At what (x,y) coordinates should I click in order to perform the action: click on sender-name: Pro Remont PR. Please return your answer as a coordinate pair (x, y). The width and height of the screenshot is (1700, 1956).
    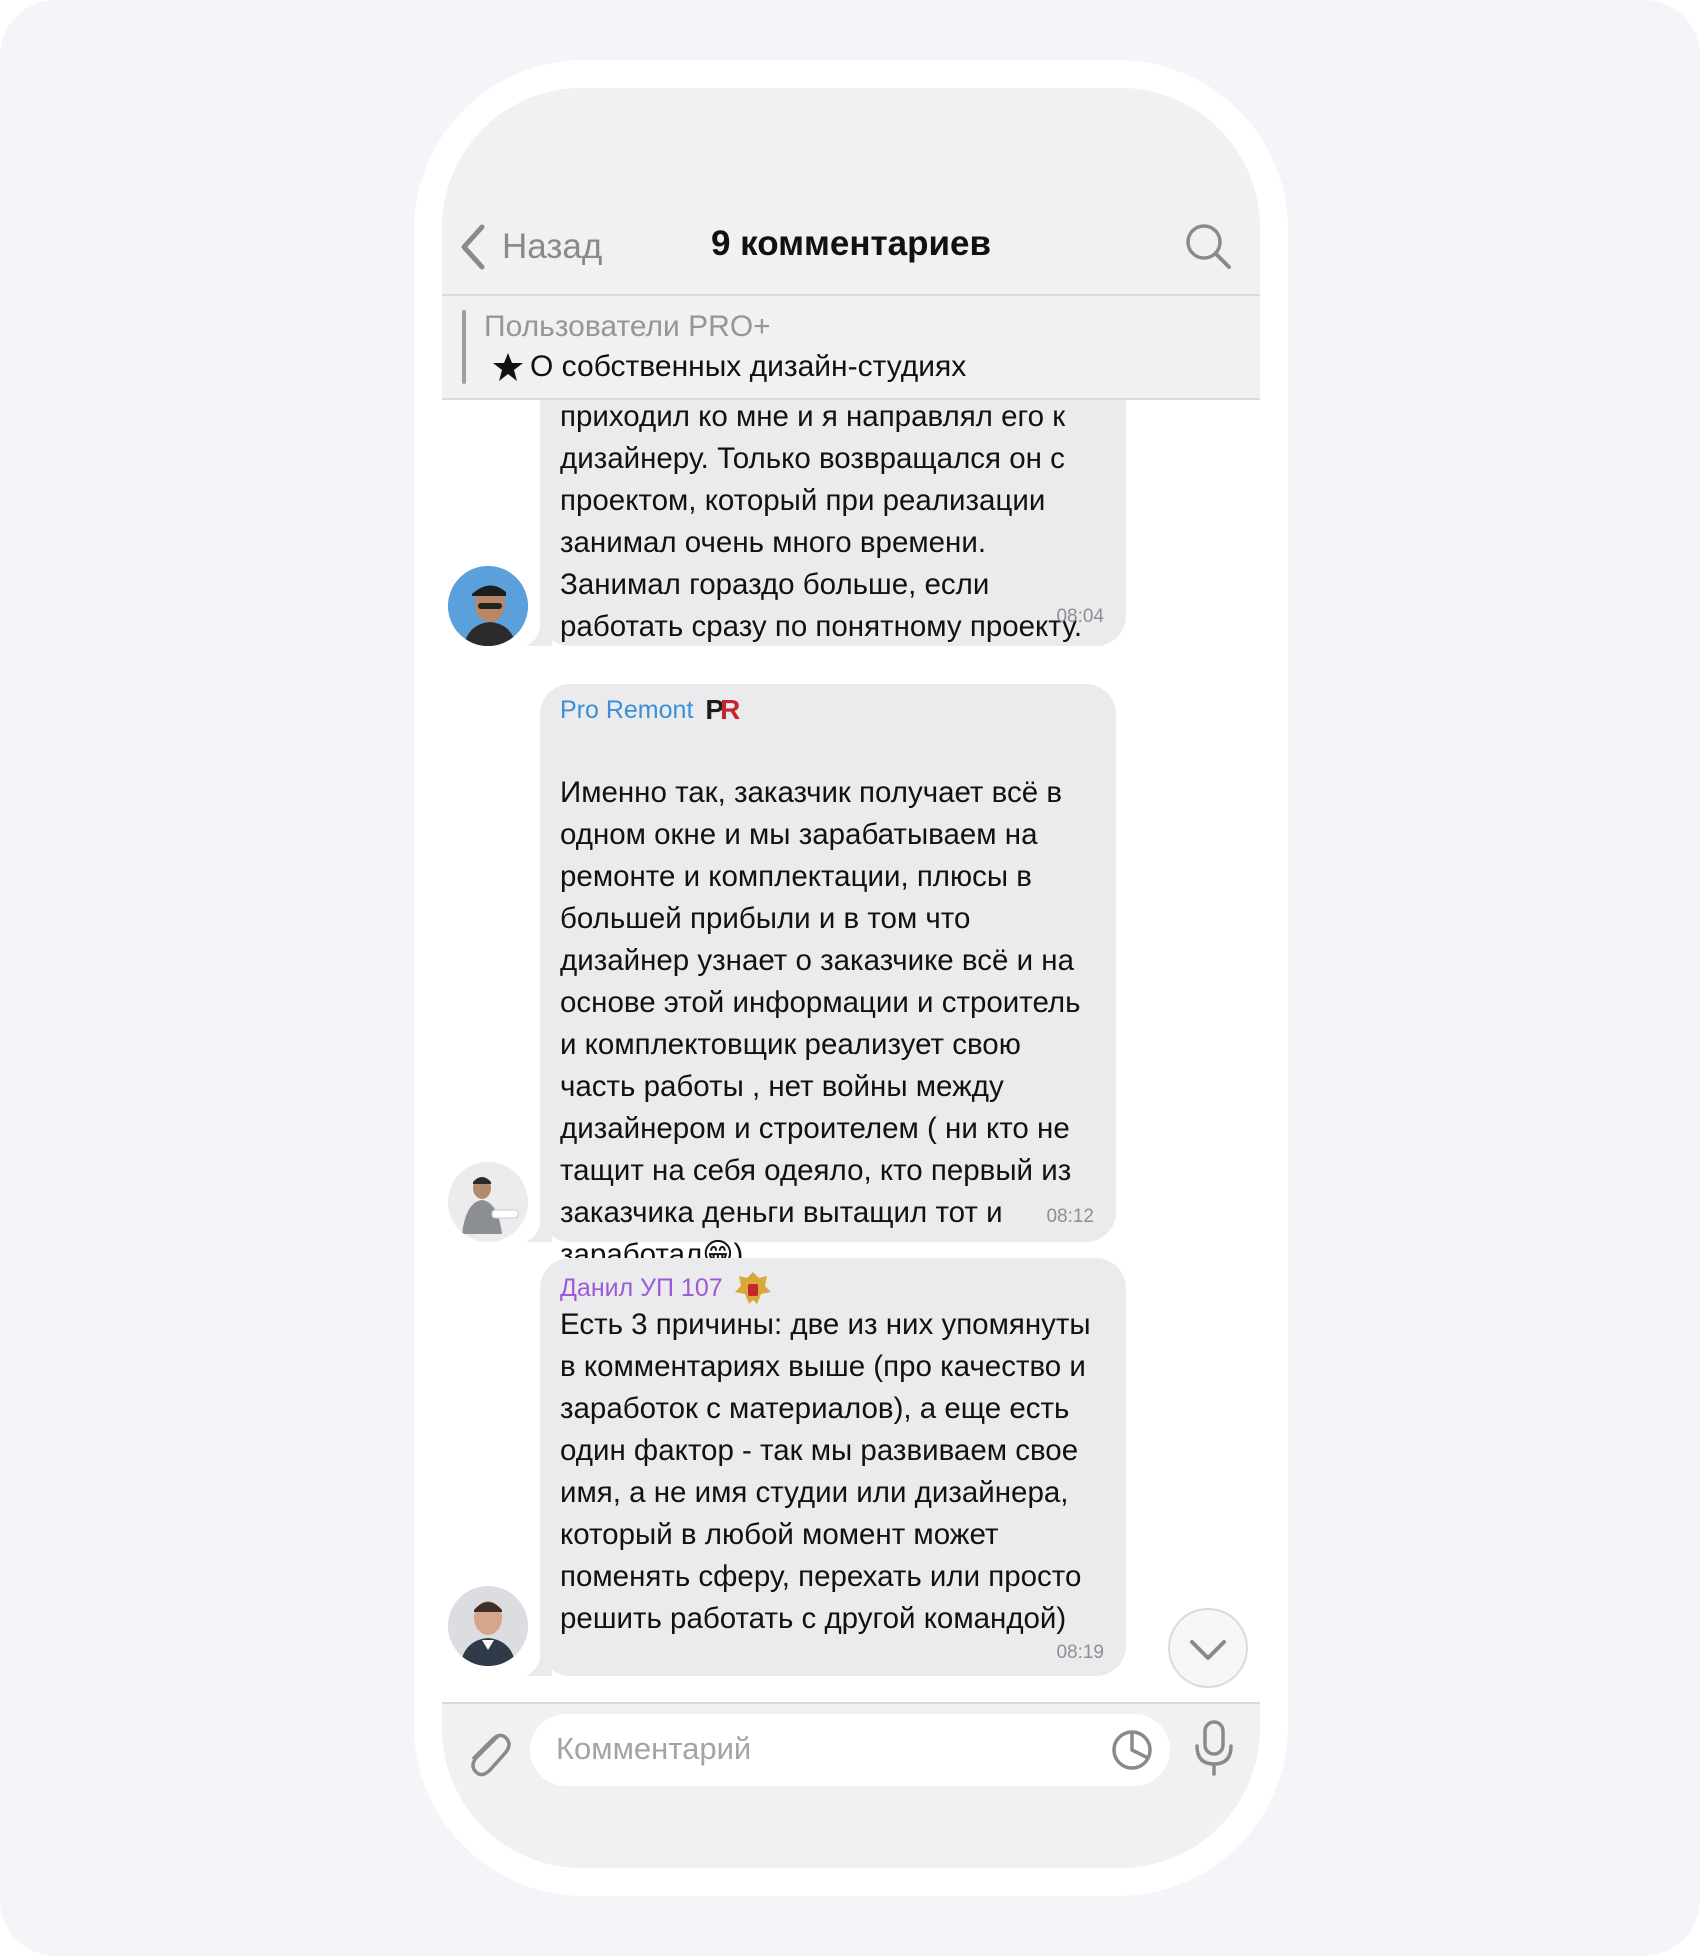
    Looking at the image, I should click on (650, 710).